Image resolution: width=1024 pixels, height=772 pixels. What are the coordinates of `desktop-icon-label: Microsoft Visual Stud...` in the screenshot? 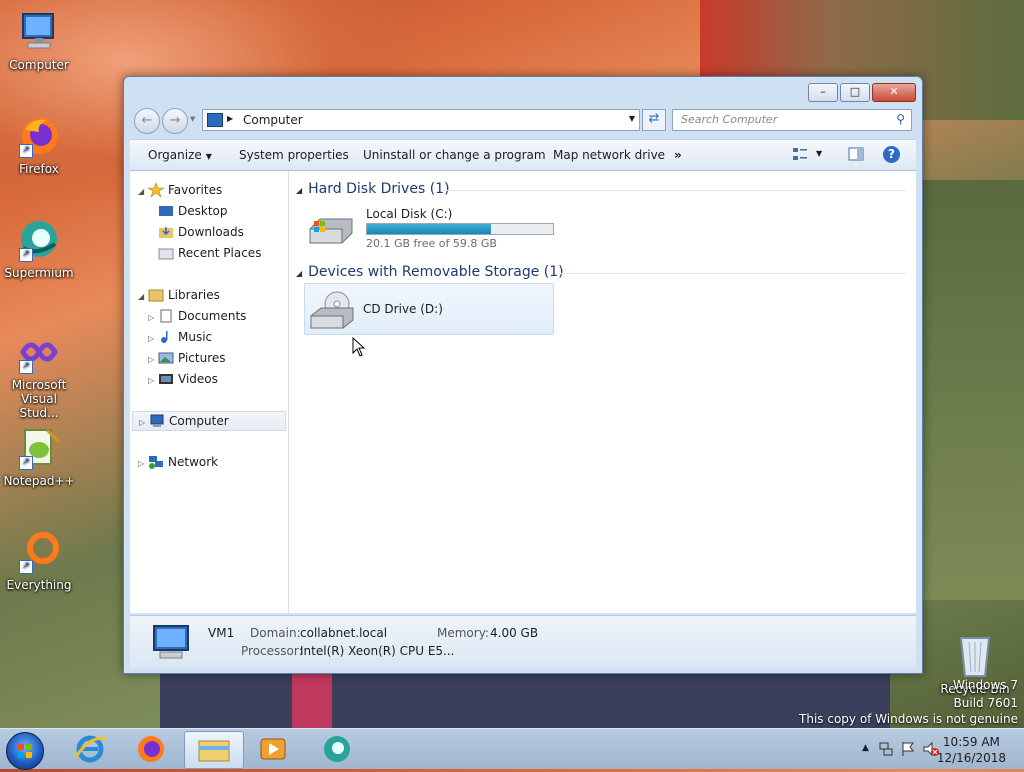 It's located at (39, 399).